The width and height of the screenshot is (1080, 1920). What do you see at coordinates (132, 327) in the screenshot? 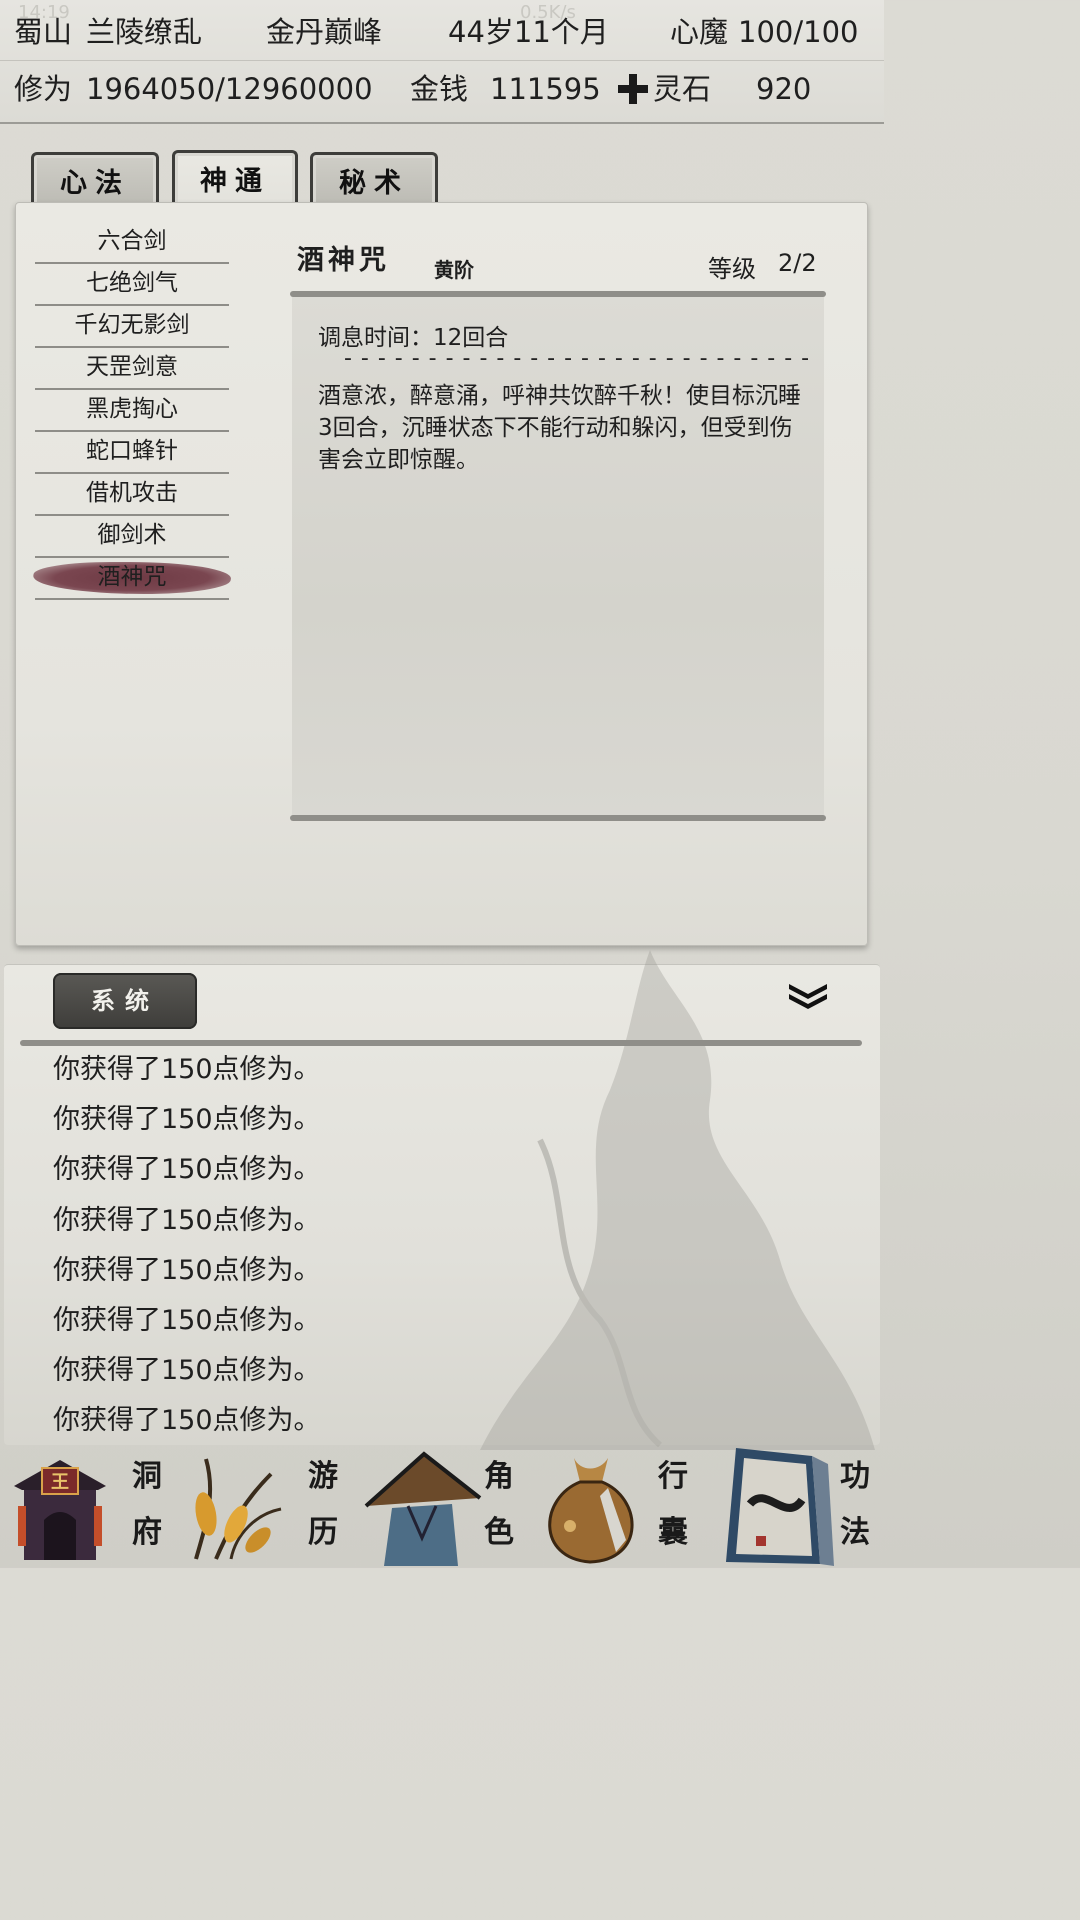
I see `skill-item: 千幻无影剑` at bounding box center [132, 327].